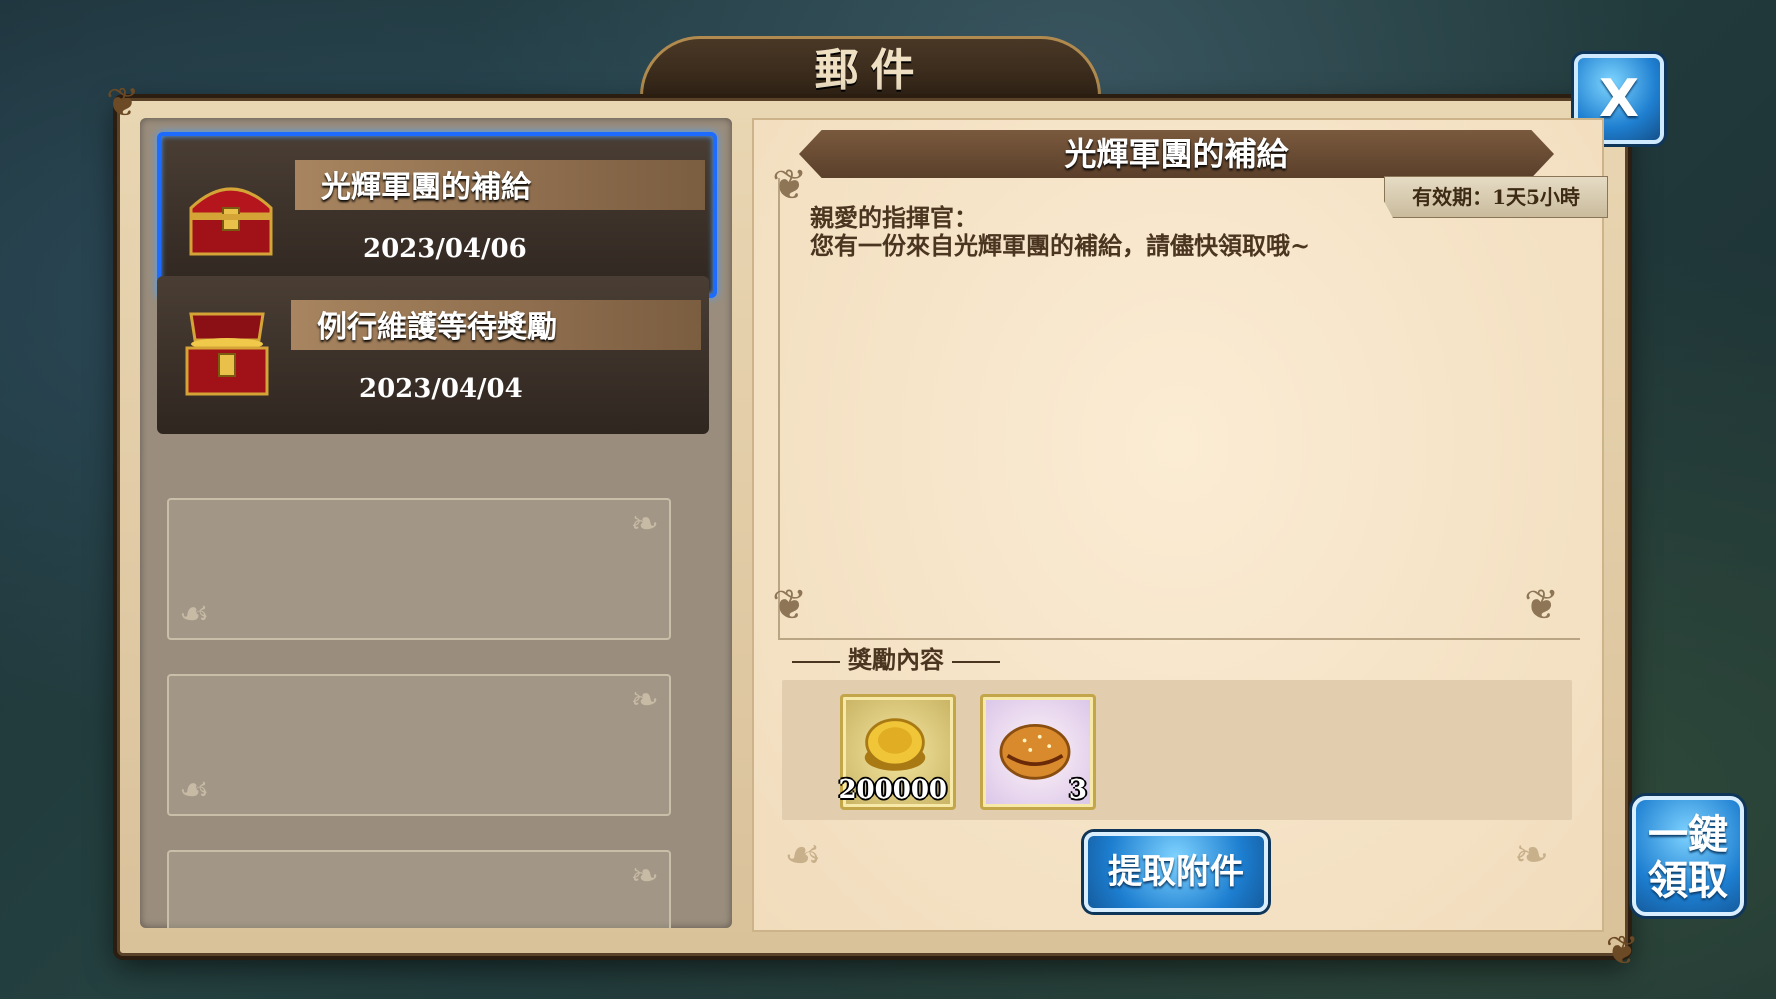  Describe the element at coordinates (1060, 245) in the screenshot. I see `letter-message: 您有一份來自光輝軍團的補給，請儘快領取哦~` at that location.